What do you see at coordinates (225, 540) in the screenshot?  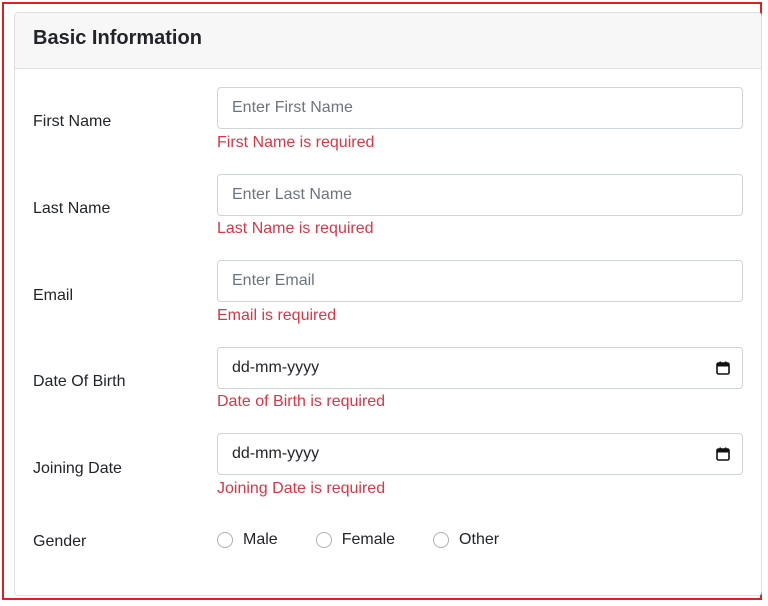 I see `male-radio` at bounding box center [225, 540].